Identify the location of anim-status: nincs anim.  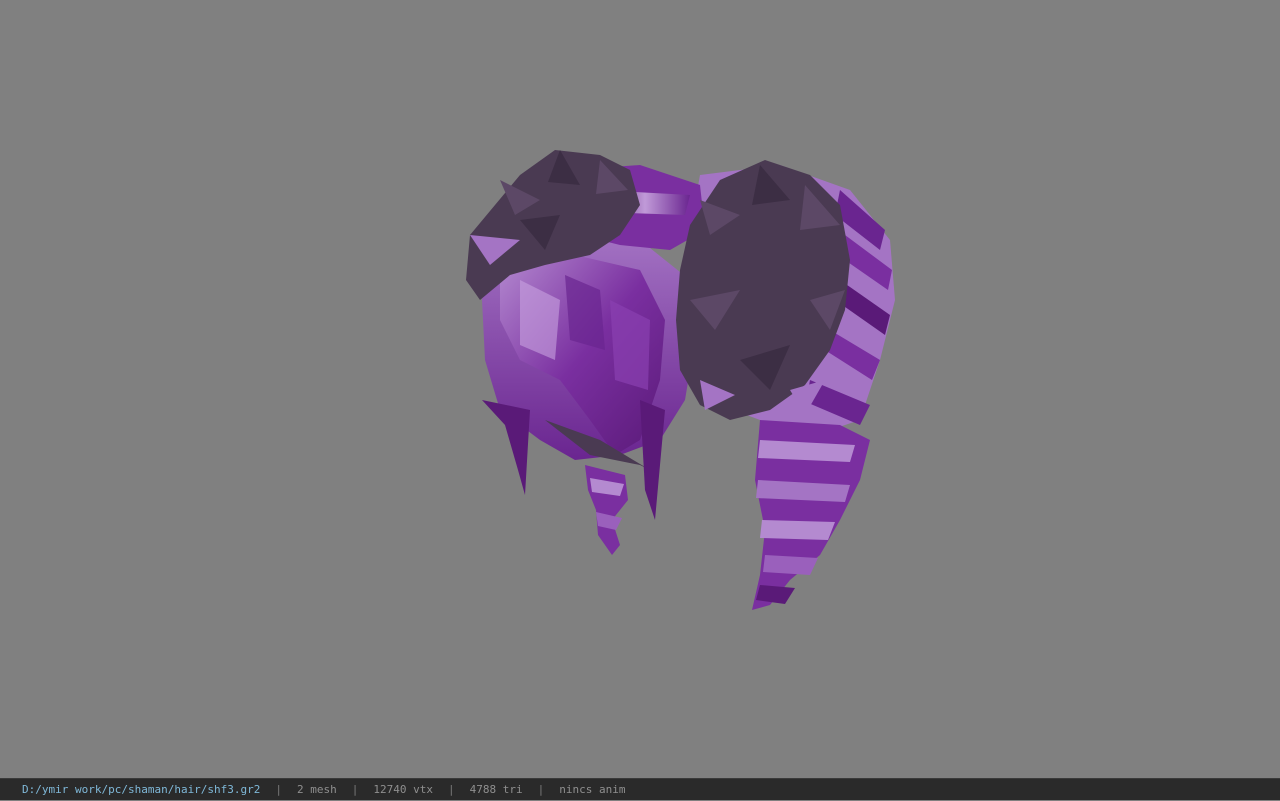
(592, 789).